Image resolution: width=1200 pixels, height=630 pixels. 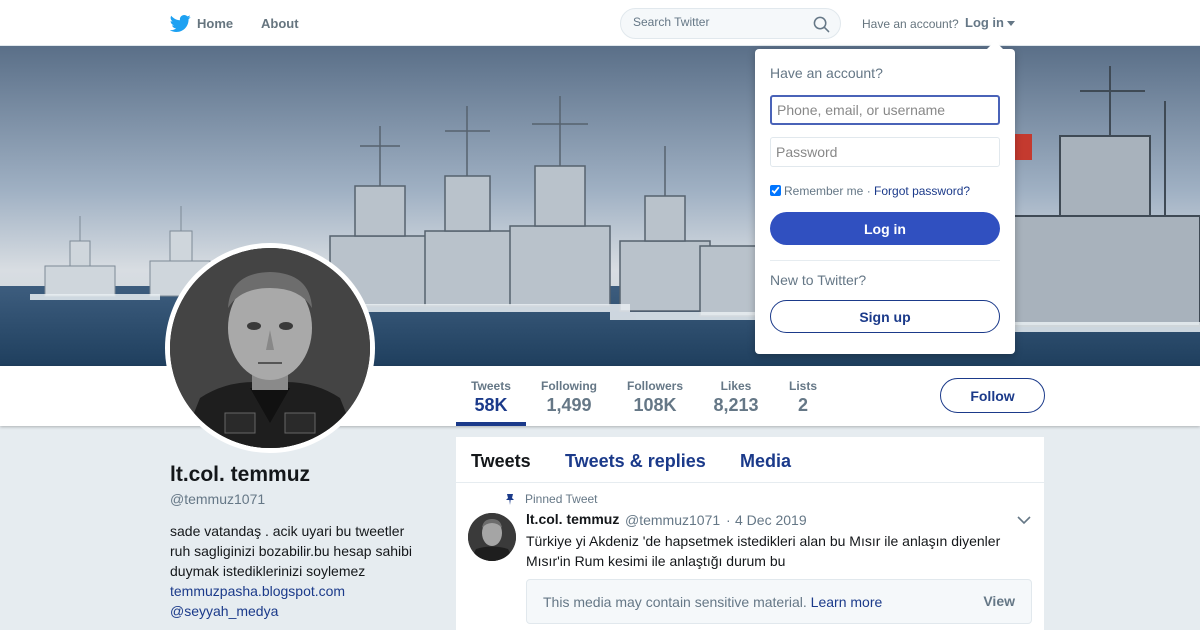 I want to click on stat-value: 58K, so click(x=491, y=405).